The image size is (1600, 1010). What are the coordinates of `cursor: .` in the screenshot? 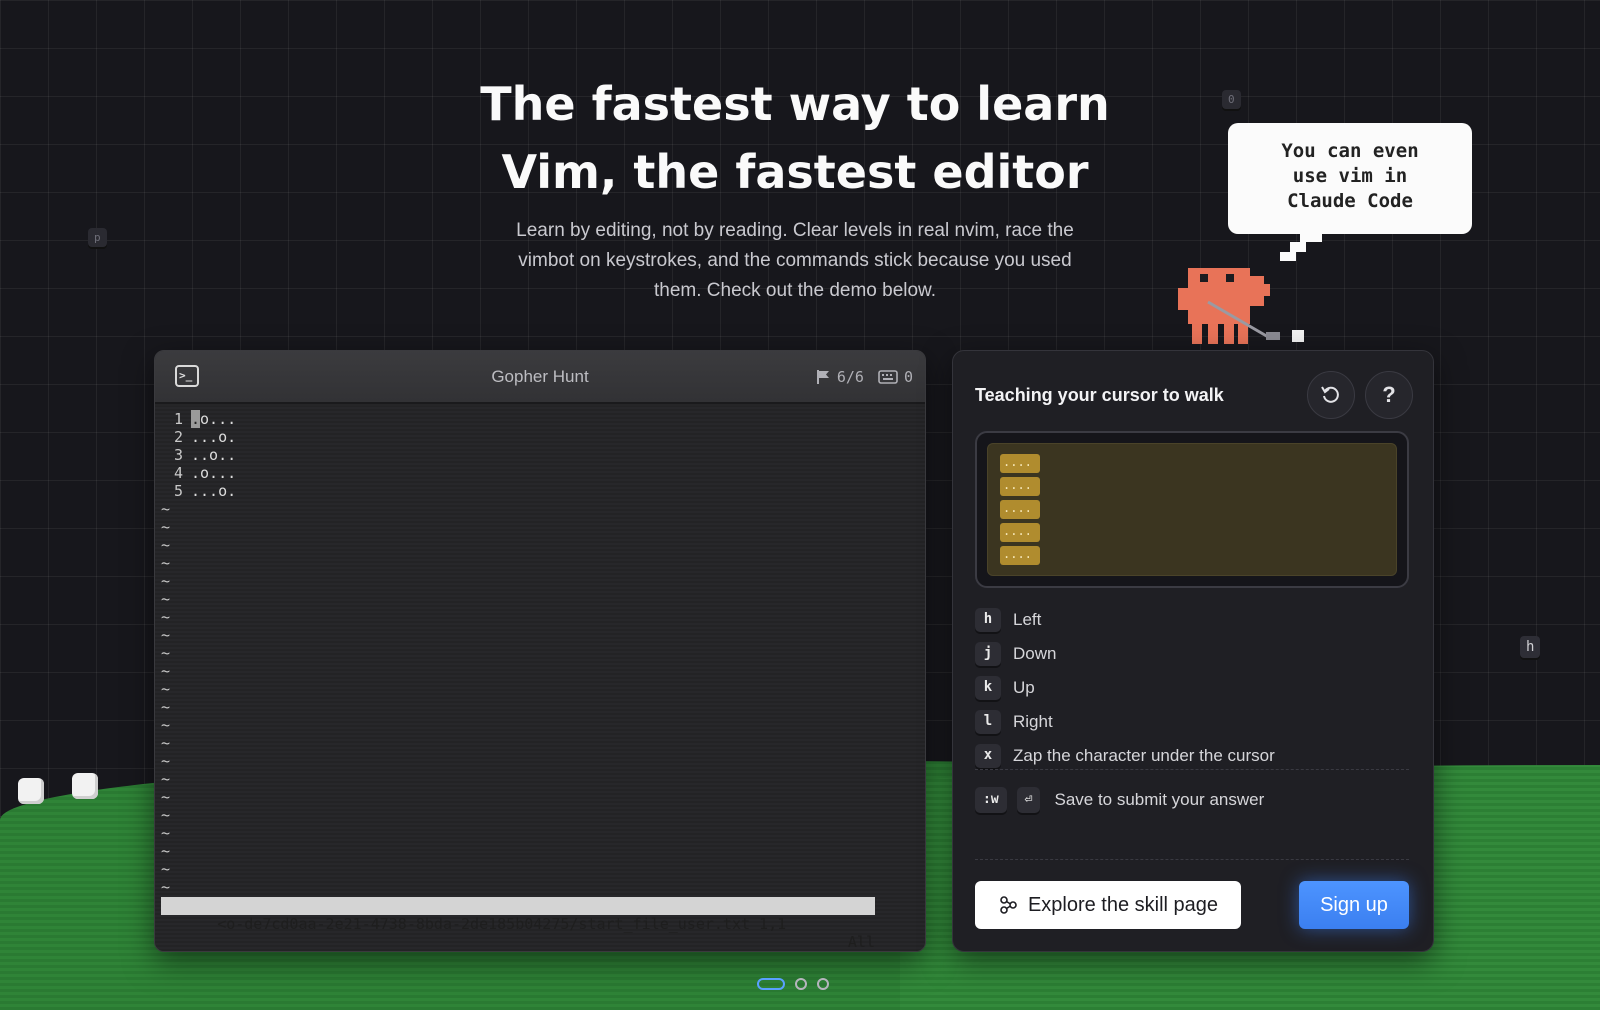 It's located at (196, 419).